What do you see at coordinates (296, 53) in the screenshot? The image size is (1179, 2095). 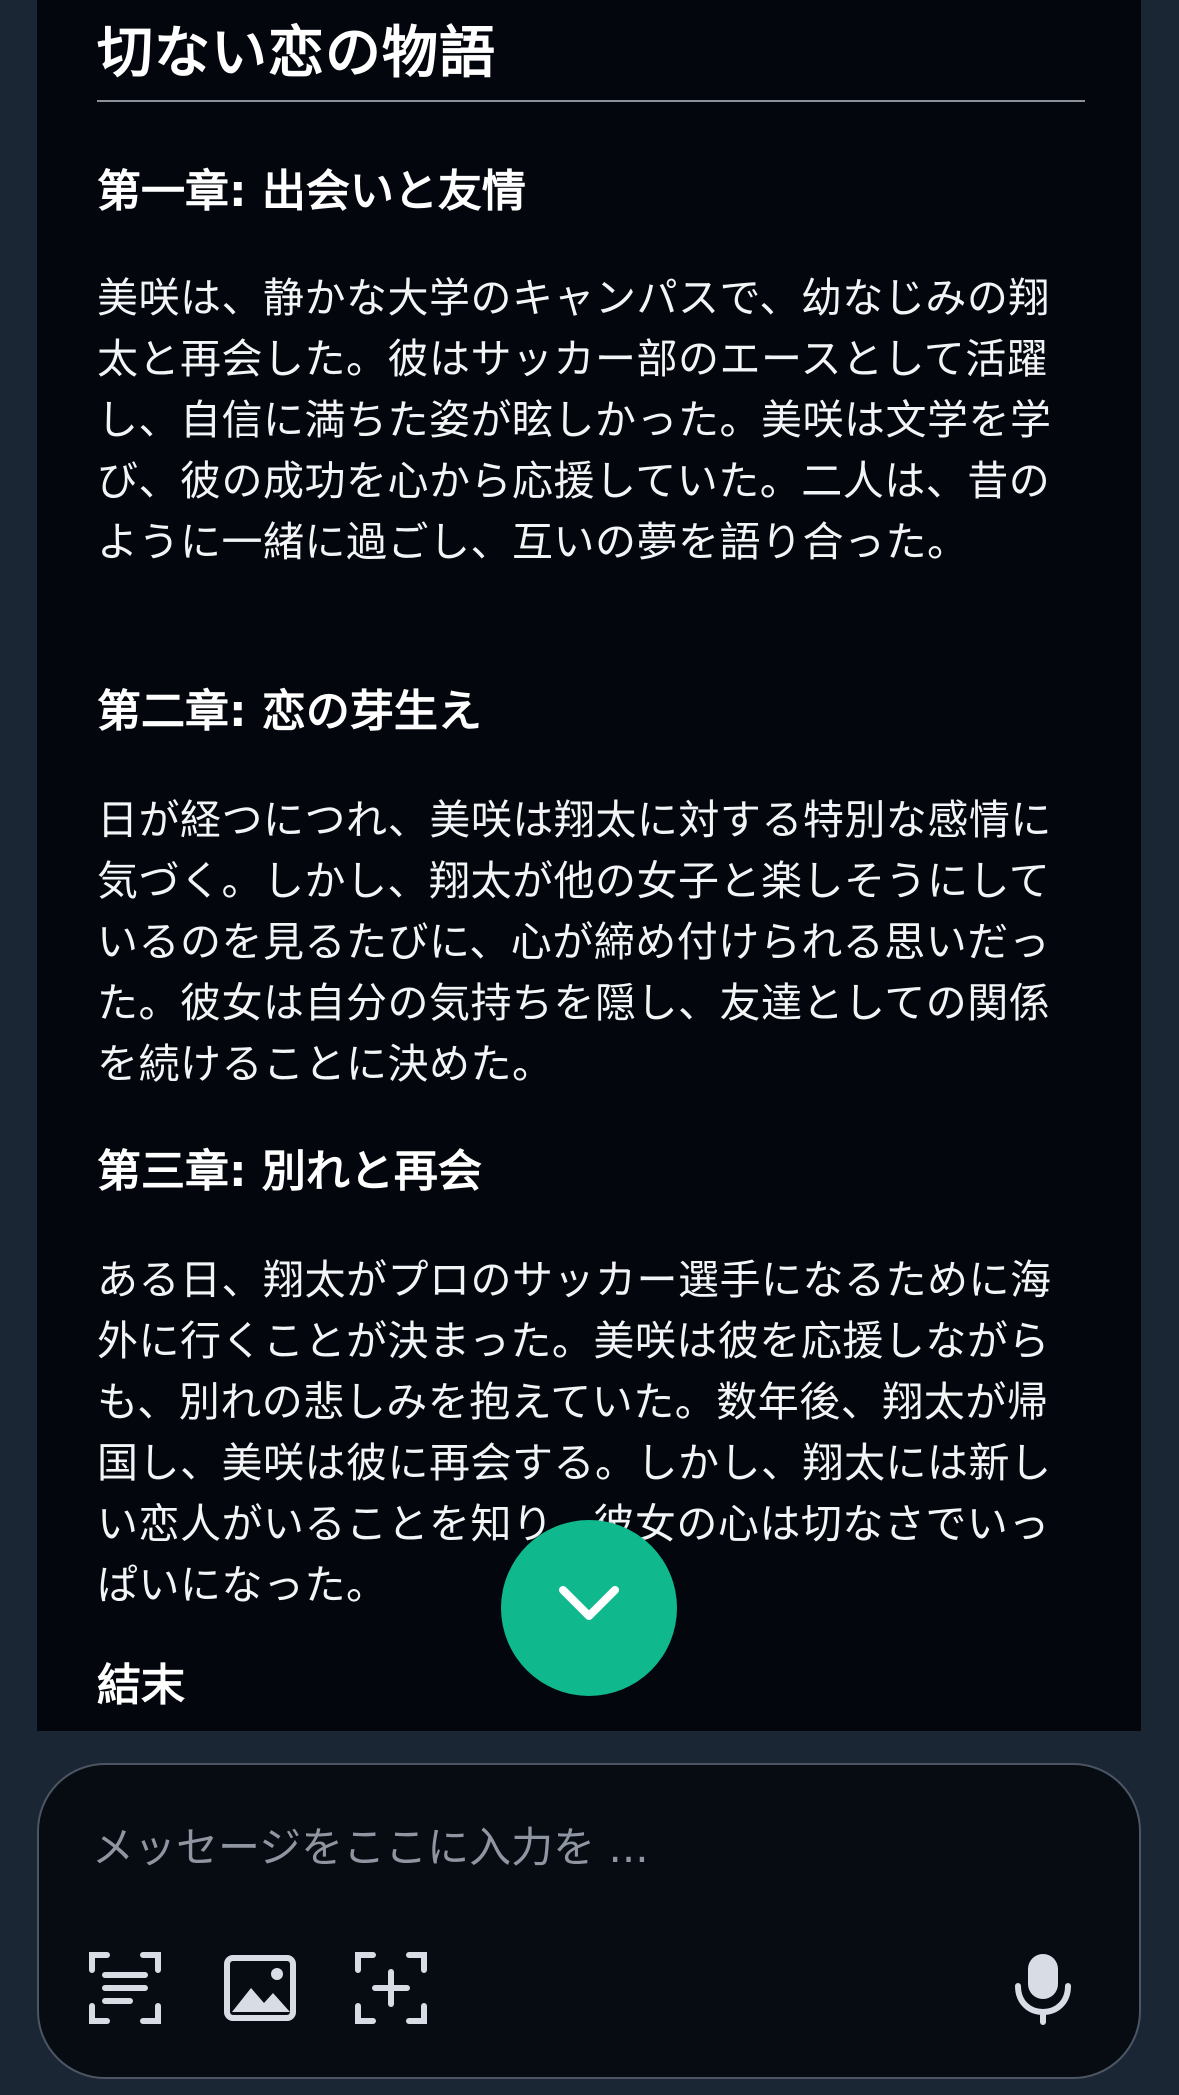 I see `story-title: 切ない恋の物語` at bounding box center [296, 53].